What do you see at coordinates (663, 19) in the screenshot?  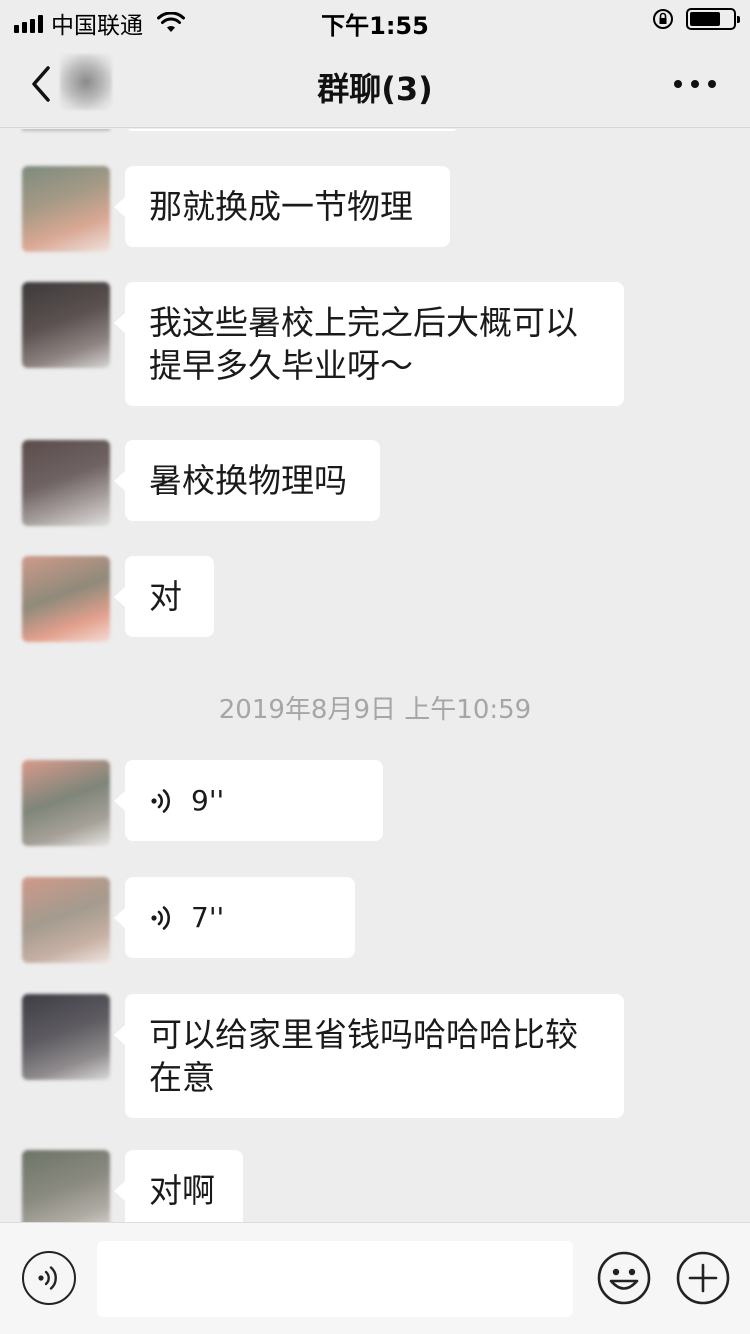 I see `rotation-lock-icon` at bounding box center [663, 19].